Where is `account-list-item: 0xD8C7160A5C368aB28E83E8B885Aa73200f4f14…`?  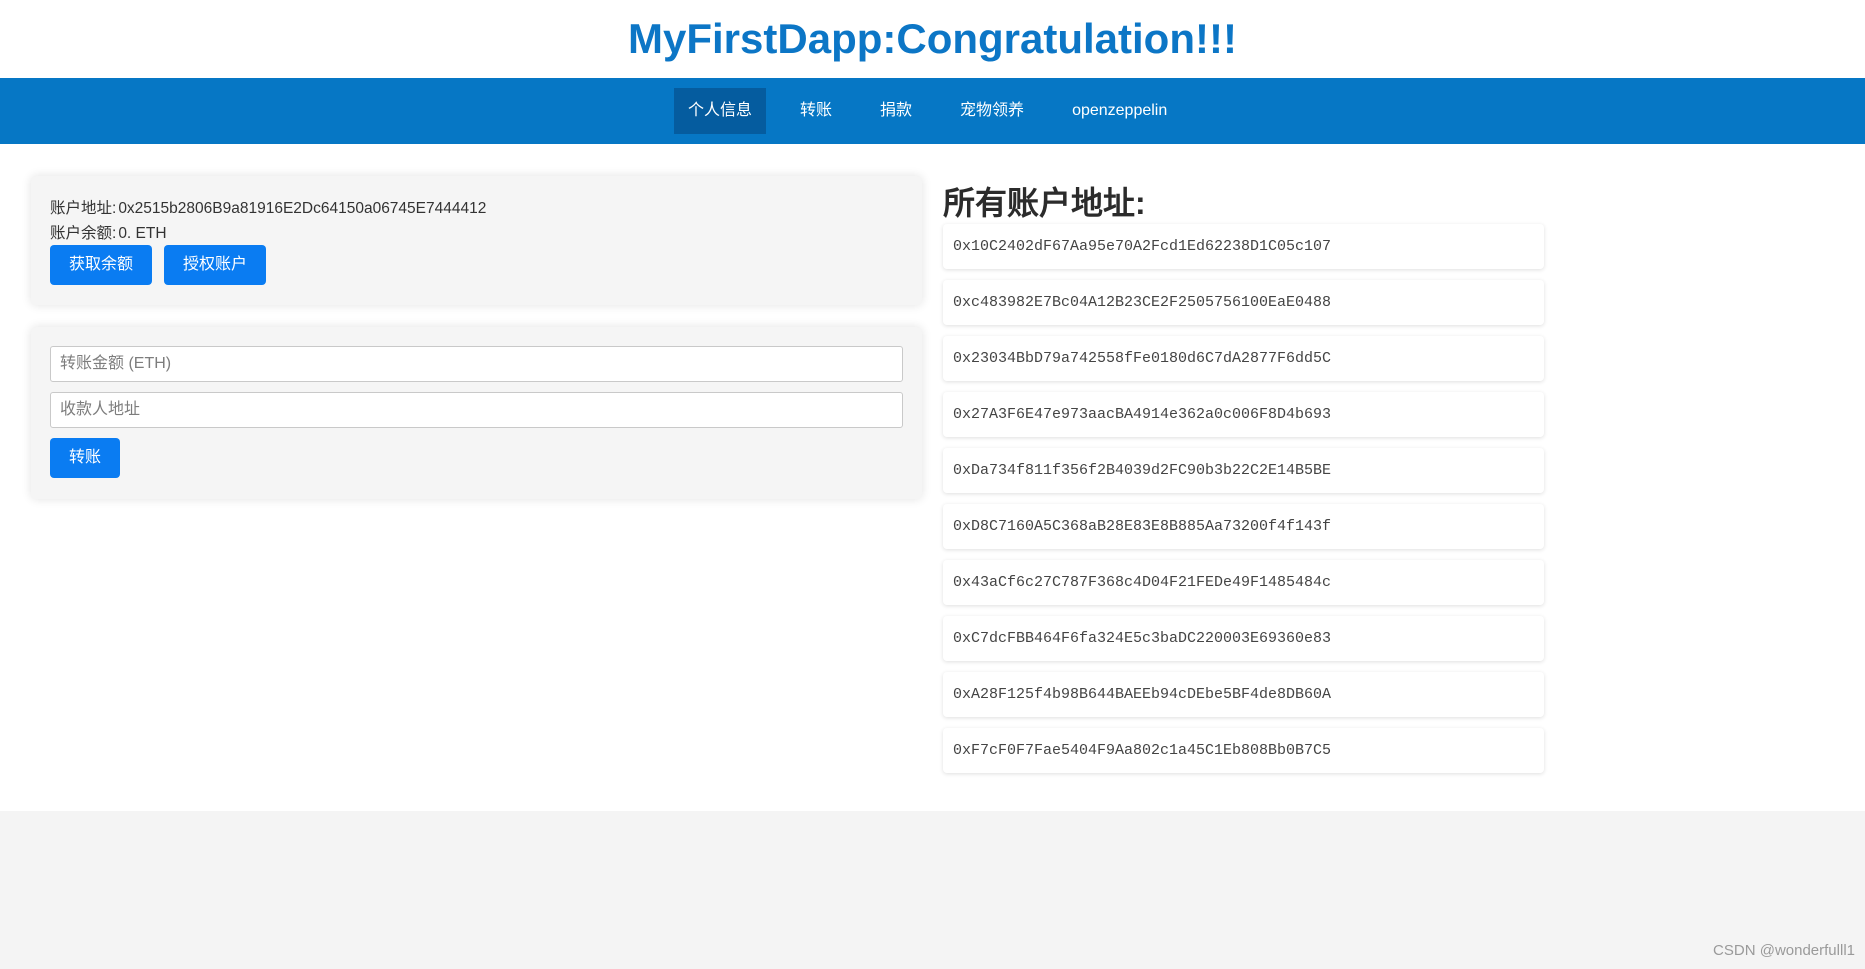 account-list-item: 0xD8C7160A5C368aB28E83E8B885Aa73200f4f14… is located at coordinates (1243, 526).